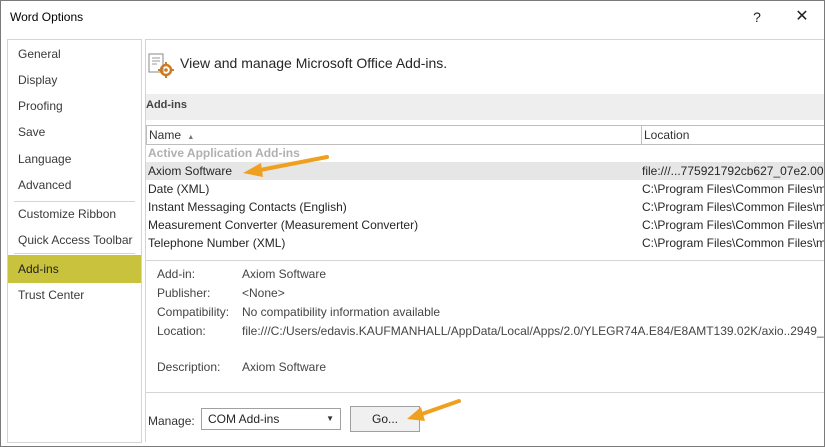  Describe the element at coordinates (394, 135) in the screenshot. I see `column-header-name: Name ▲` at that location.